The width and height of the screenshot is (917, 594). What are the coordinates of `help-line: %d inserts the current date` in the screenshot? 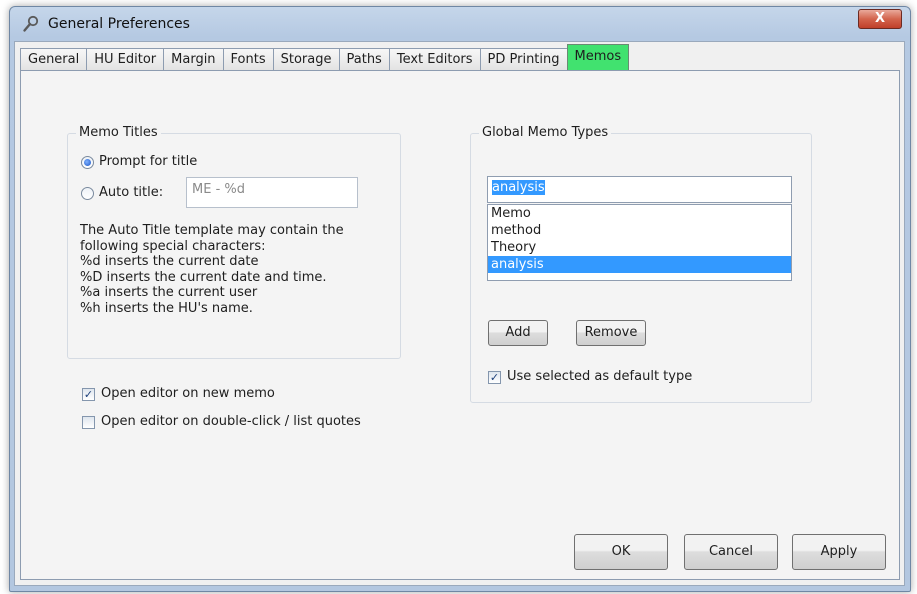 It's located at (169, 261).